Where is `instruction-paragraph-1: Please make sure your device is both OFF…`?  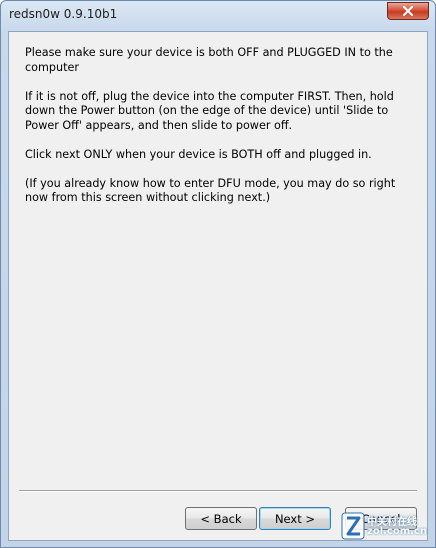 instruction-paragraph-1: Please make sure your device is both OFF… is located at coordinates (209, 60).